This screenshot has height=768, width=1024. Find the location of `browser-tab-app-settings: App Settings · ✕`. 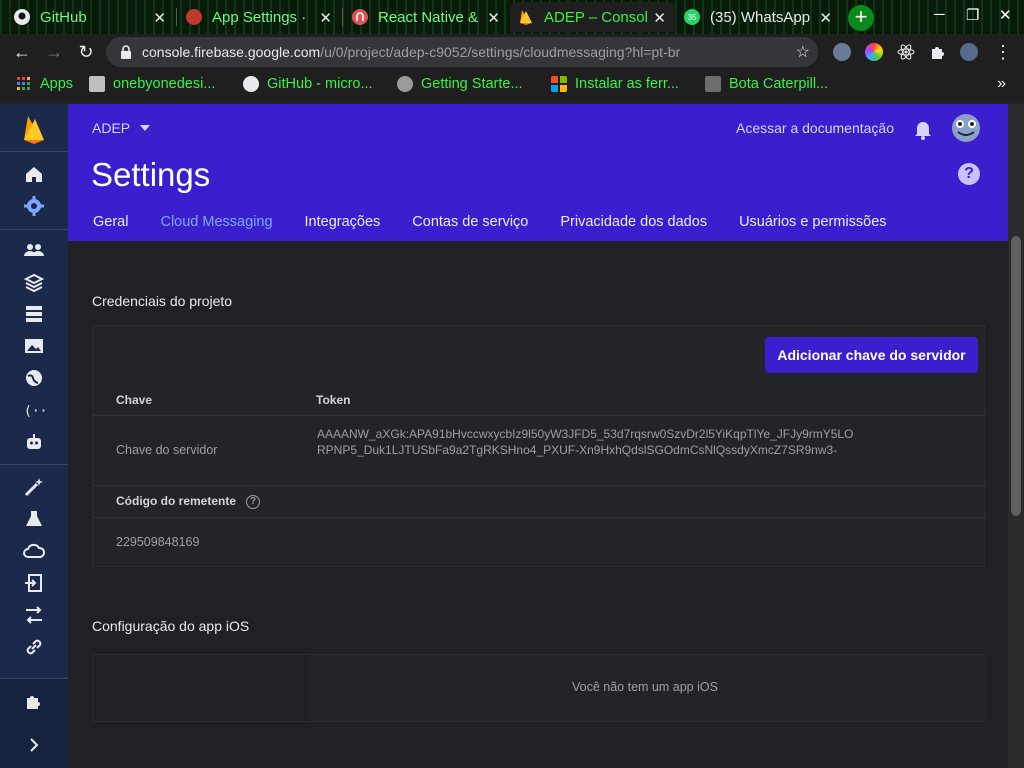

browser-tab-app-settings: App Settings · ✕ is located at coordinates (260, 17).